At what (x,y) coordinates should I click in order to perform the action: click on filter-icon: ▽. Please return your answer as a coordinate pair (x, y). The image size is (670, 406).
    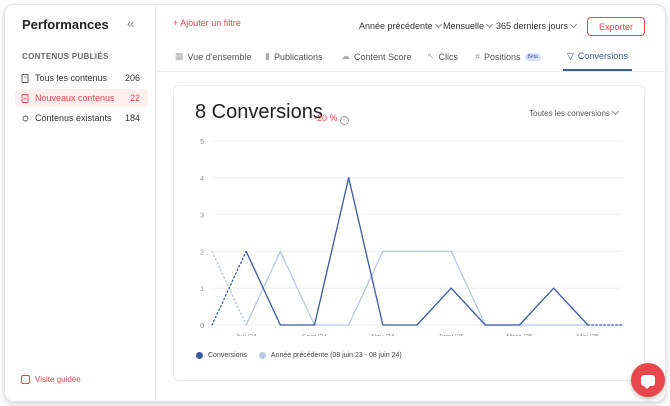
    Looking at the image, I should click on (570, 55).